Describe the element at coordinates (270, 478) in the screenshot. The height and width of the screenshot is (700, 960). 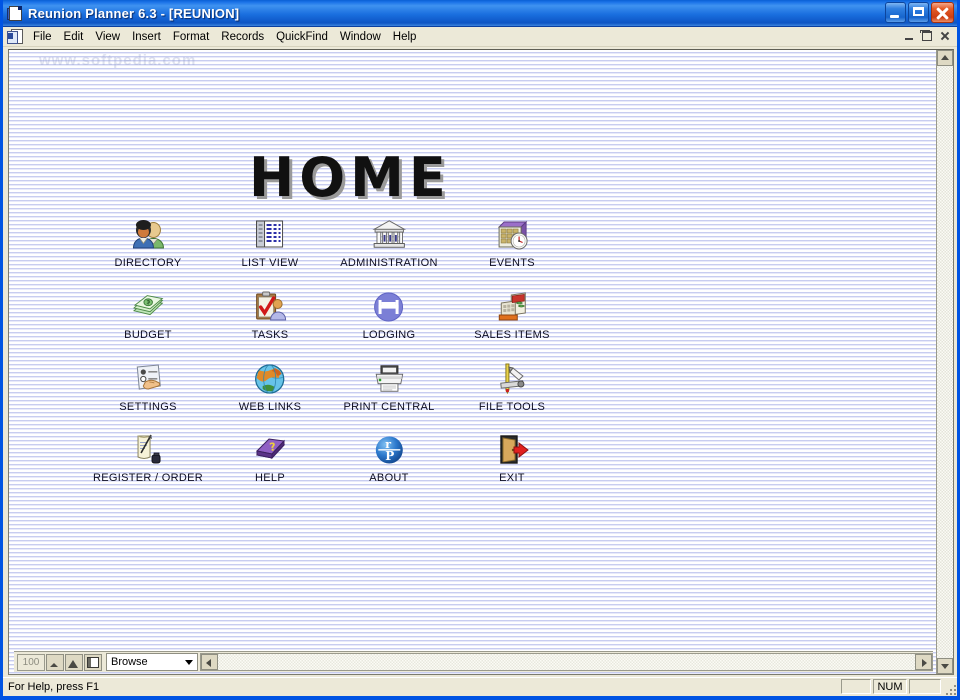
I see `button-label: HELP` at that location.